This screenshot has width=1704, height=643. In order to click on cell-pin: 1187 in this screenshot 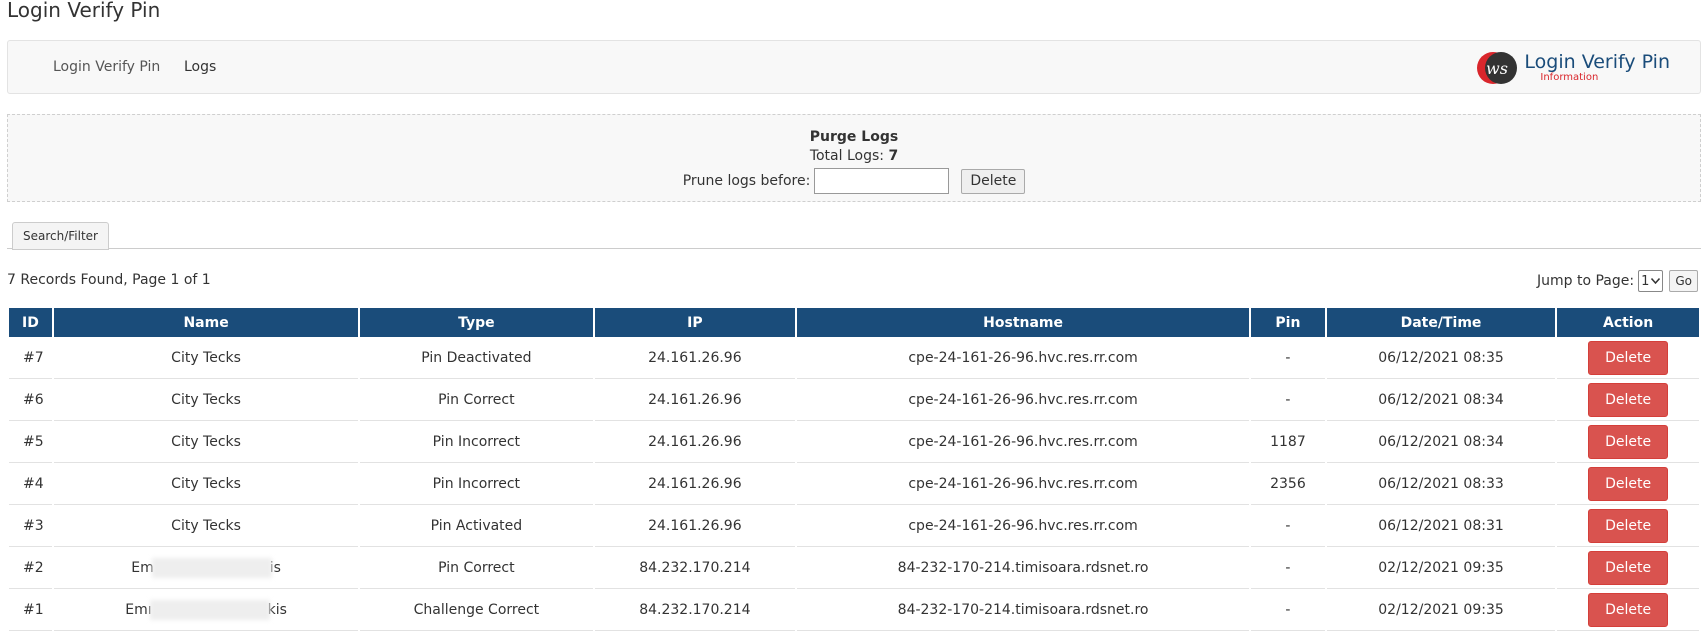, I will do `click(1288, 442)`.